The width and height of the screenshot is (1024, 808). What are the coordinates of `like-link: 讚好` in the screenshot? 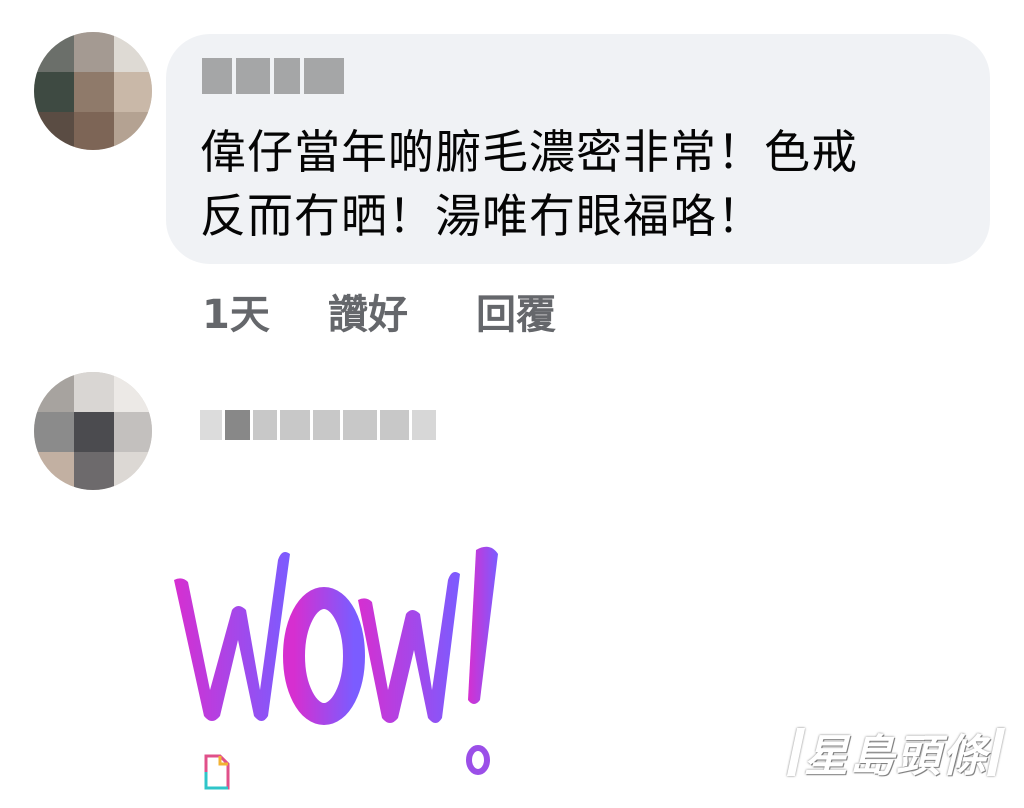 It's located at (368, 311).